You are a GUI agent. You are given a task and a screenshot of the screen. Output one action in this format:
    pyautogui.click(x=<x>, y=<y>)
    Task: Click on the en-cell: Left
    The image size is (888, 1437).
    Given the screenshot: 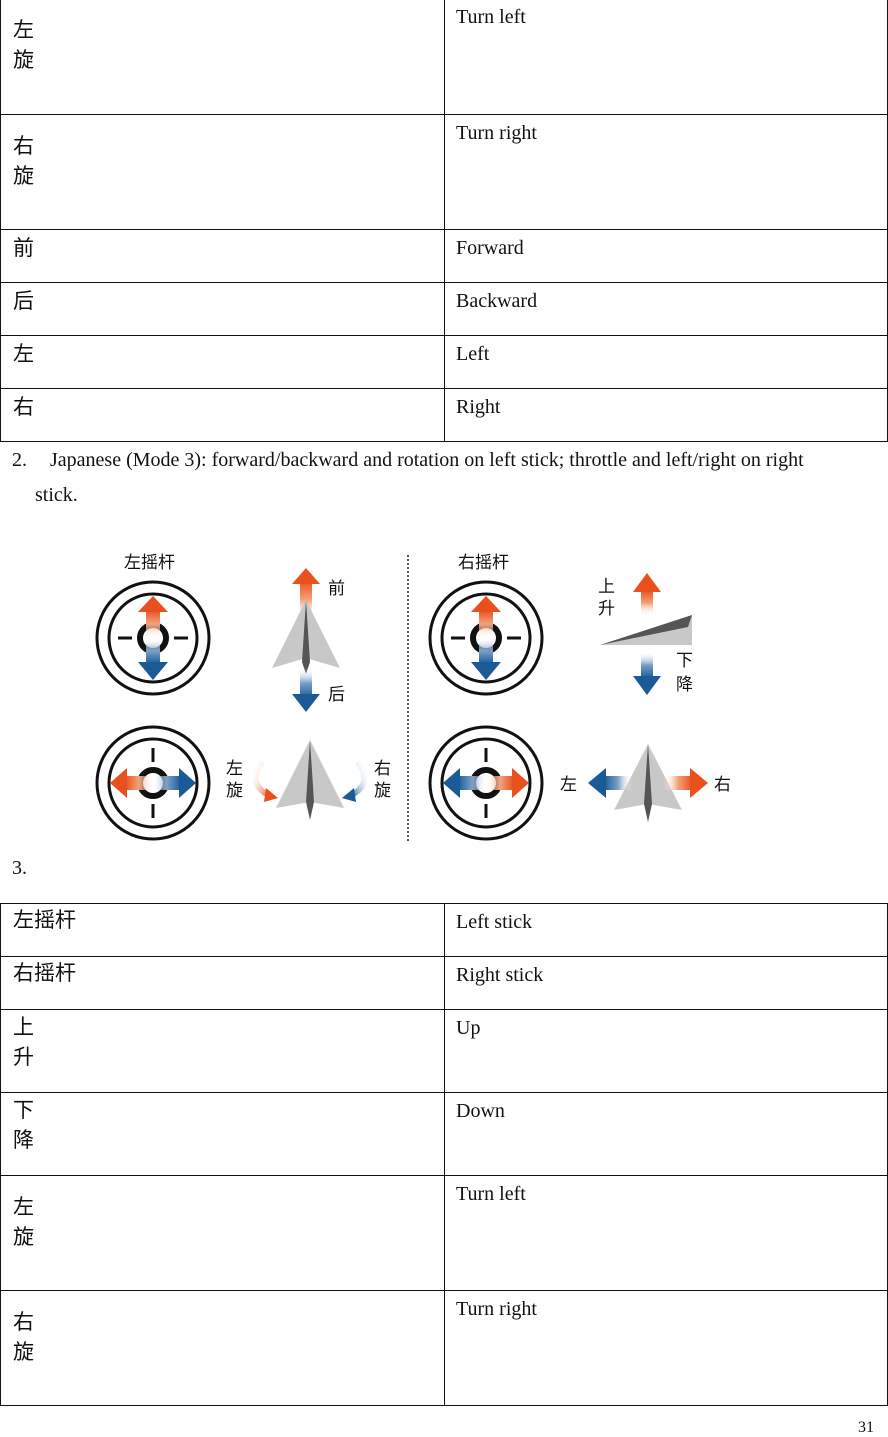 What is the action you would take?
    pyautogui.click(x=666, y=362)
    